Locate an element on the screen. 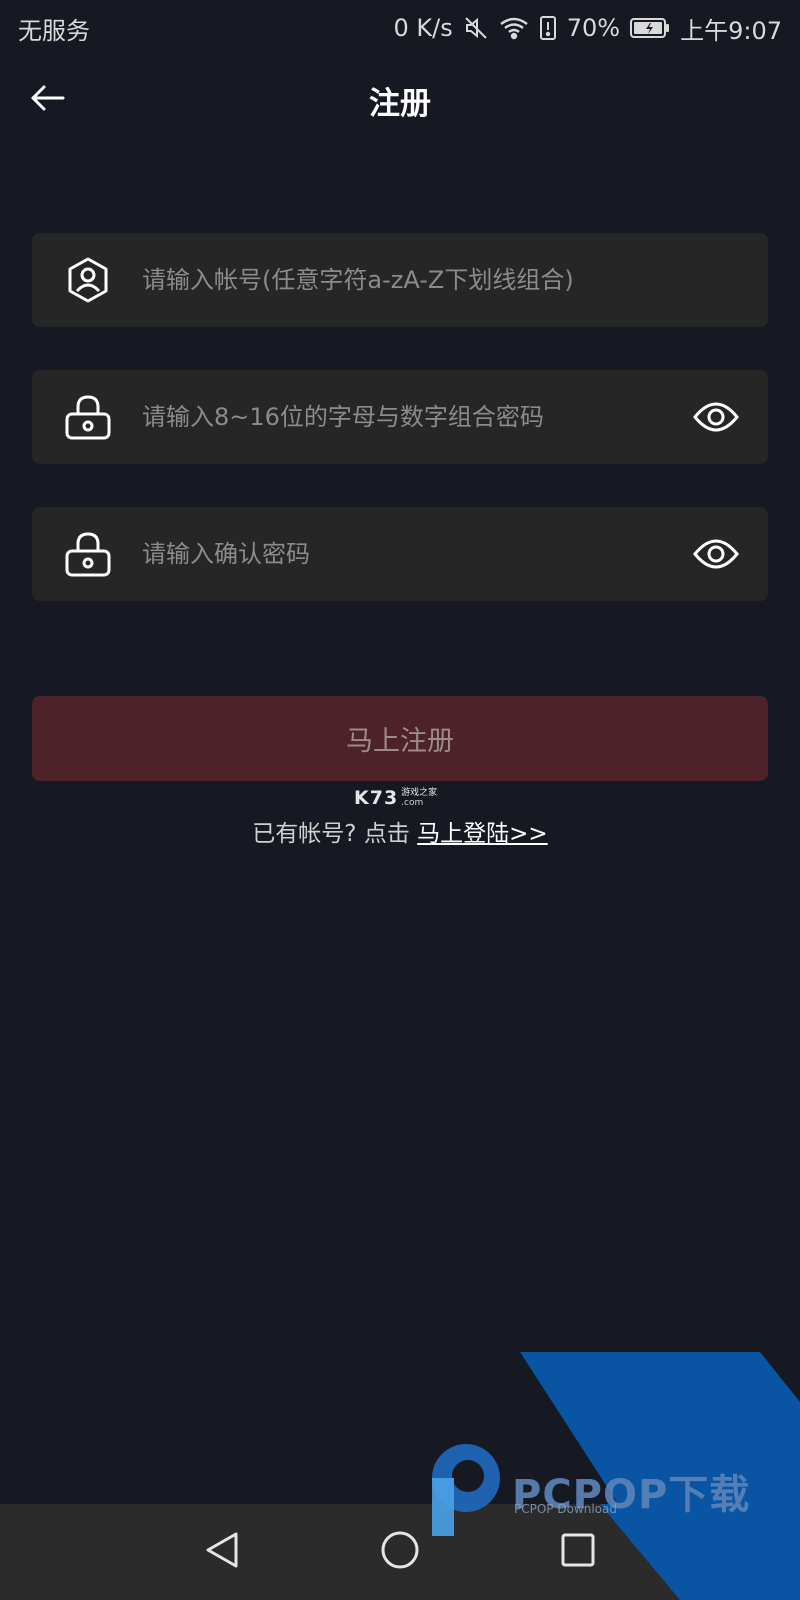 Image resolution: width=800 pixels, height=1600 pixels. clock: 上午9:07 is located at coordinates (731, 30).